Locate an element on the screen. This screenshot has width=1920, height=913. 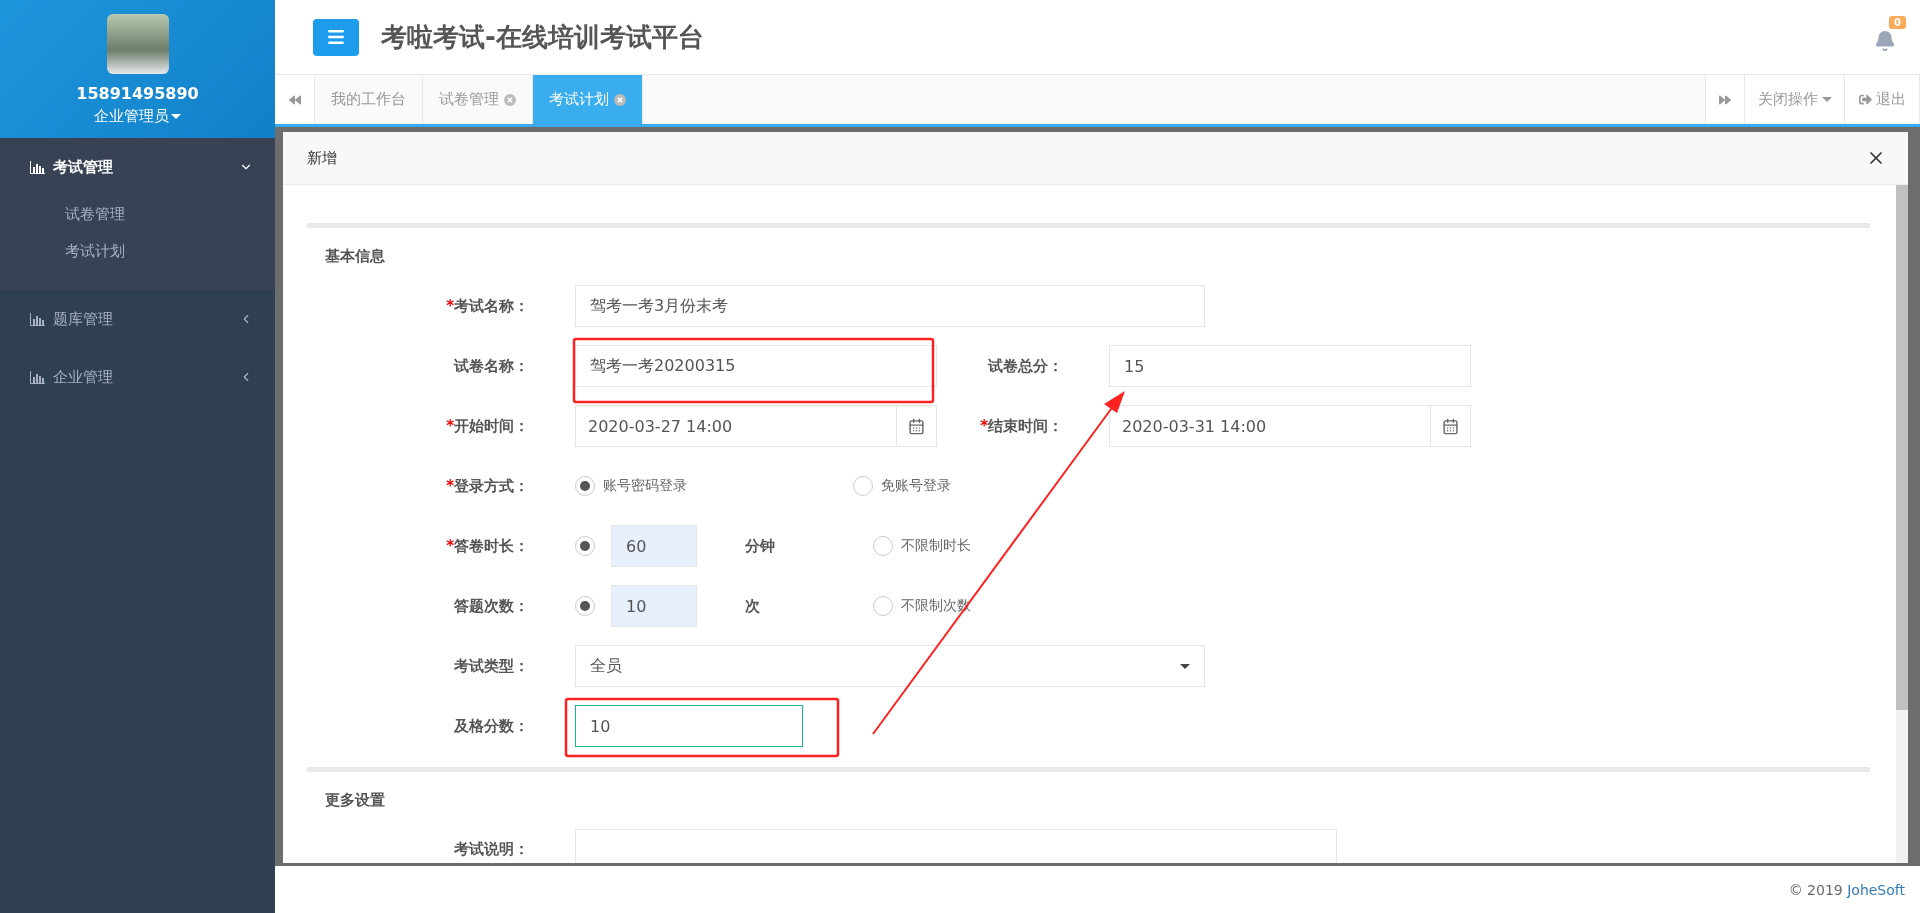
close-operations-dropdown: 关闭操作 is located at coordinates (1795, 99).